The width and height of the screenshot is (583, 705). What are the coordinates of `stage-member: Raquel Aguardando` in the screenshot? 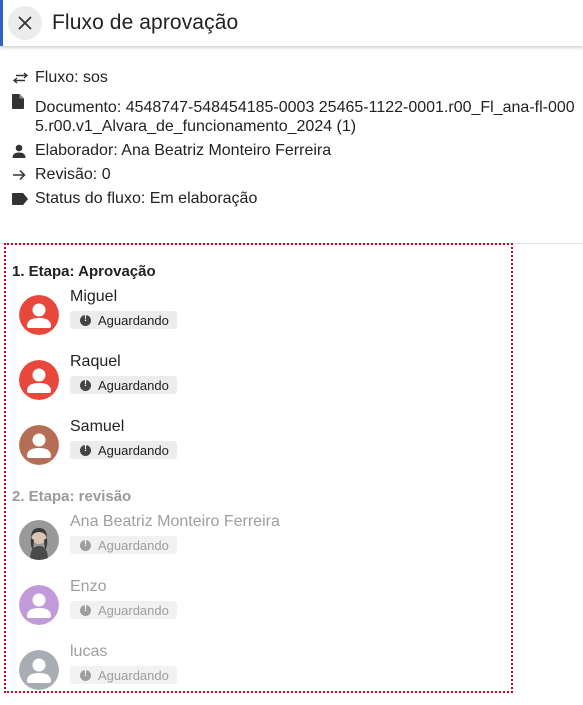 It's located at (169, 376).